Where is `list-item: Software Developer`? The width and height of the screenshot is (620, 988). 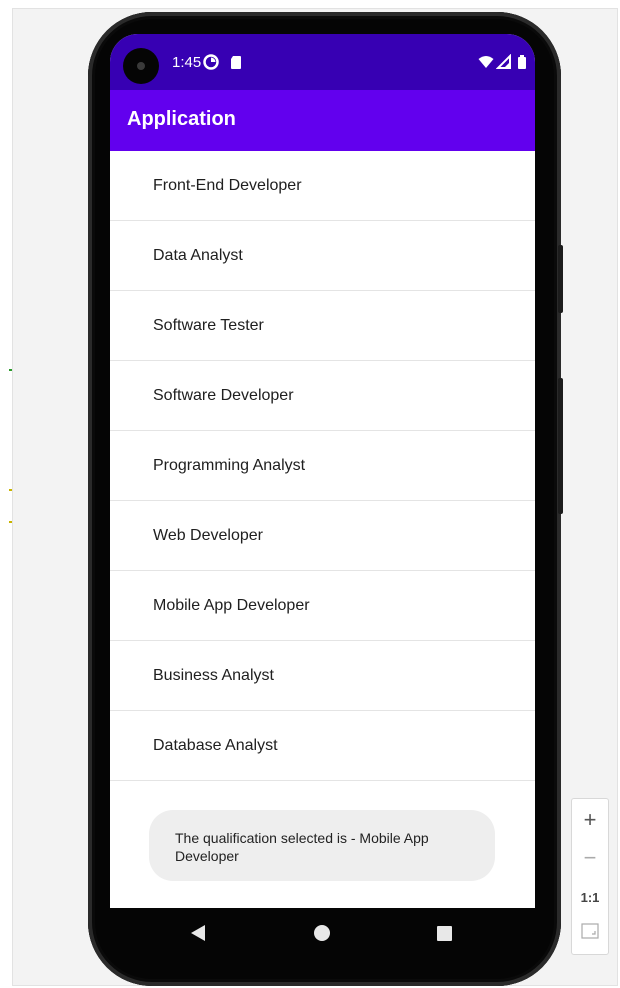
list-item: Software Developer is located at coordinates (322, 396).